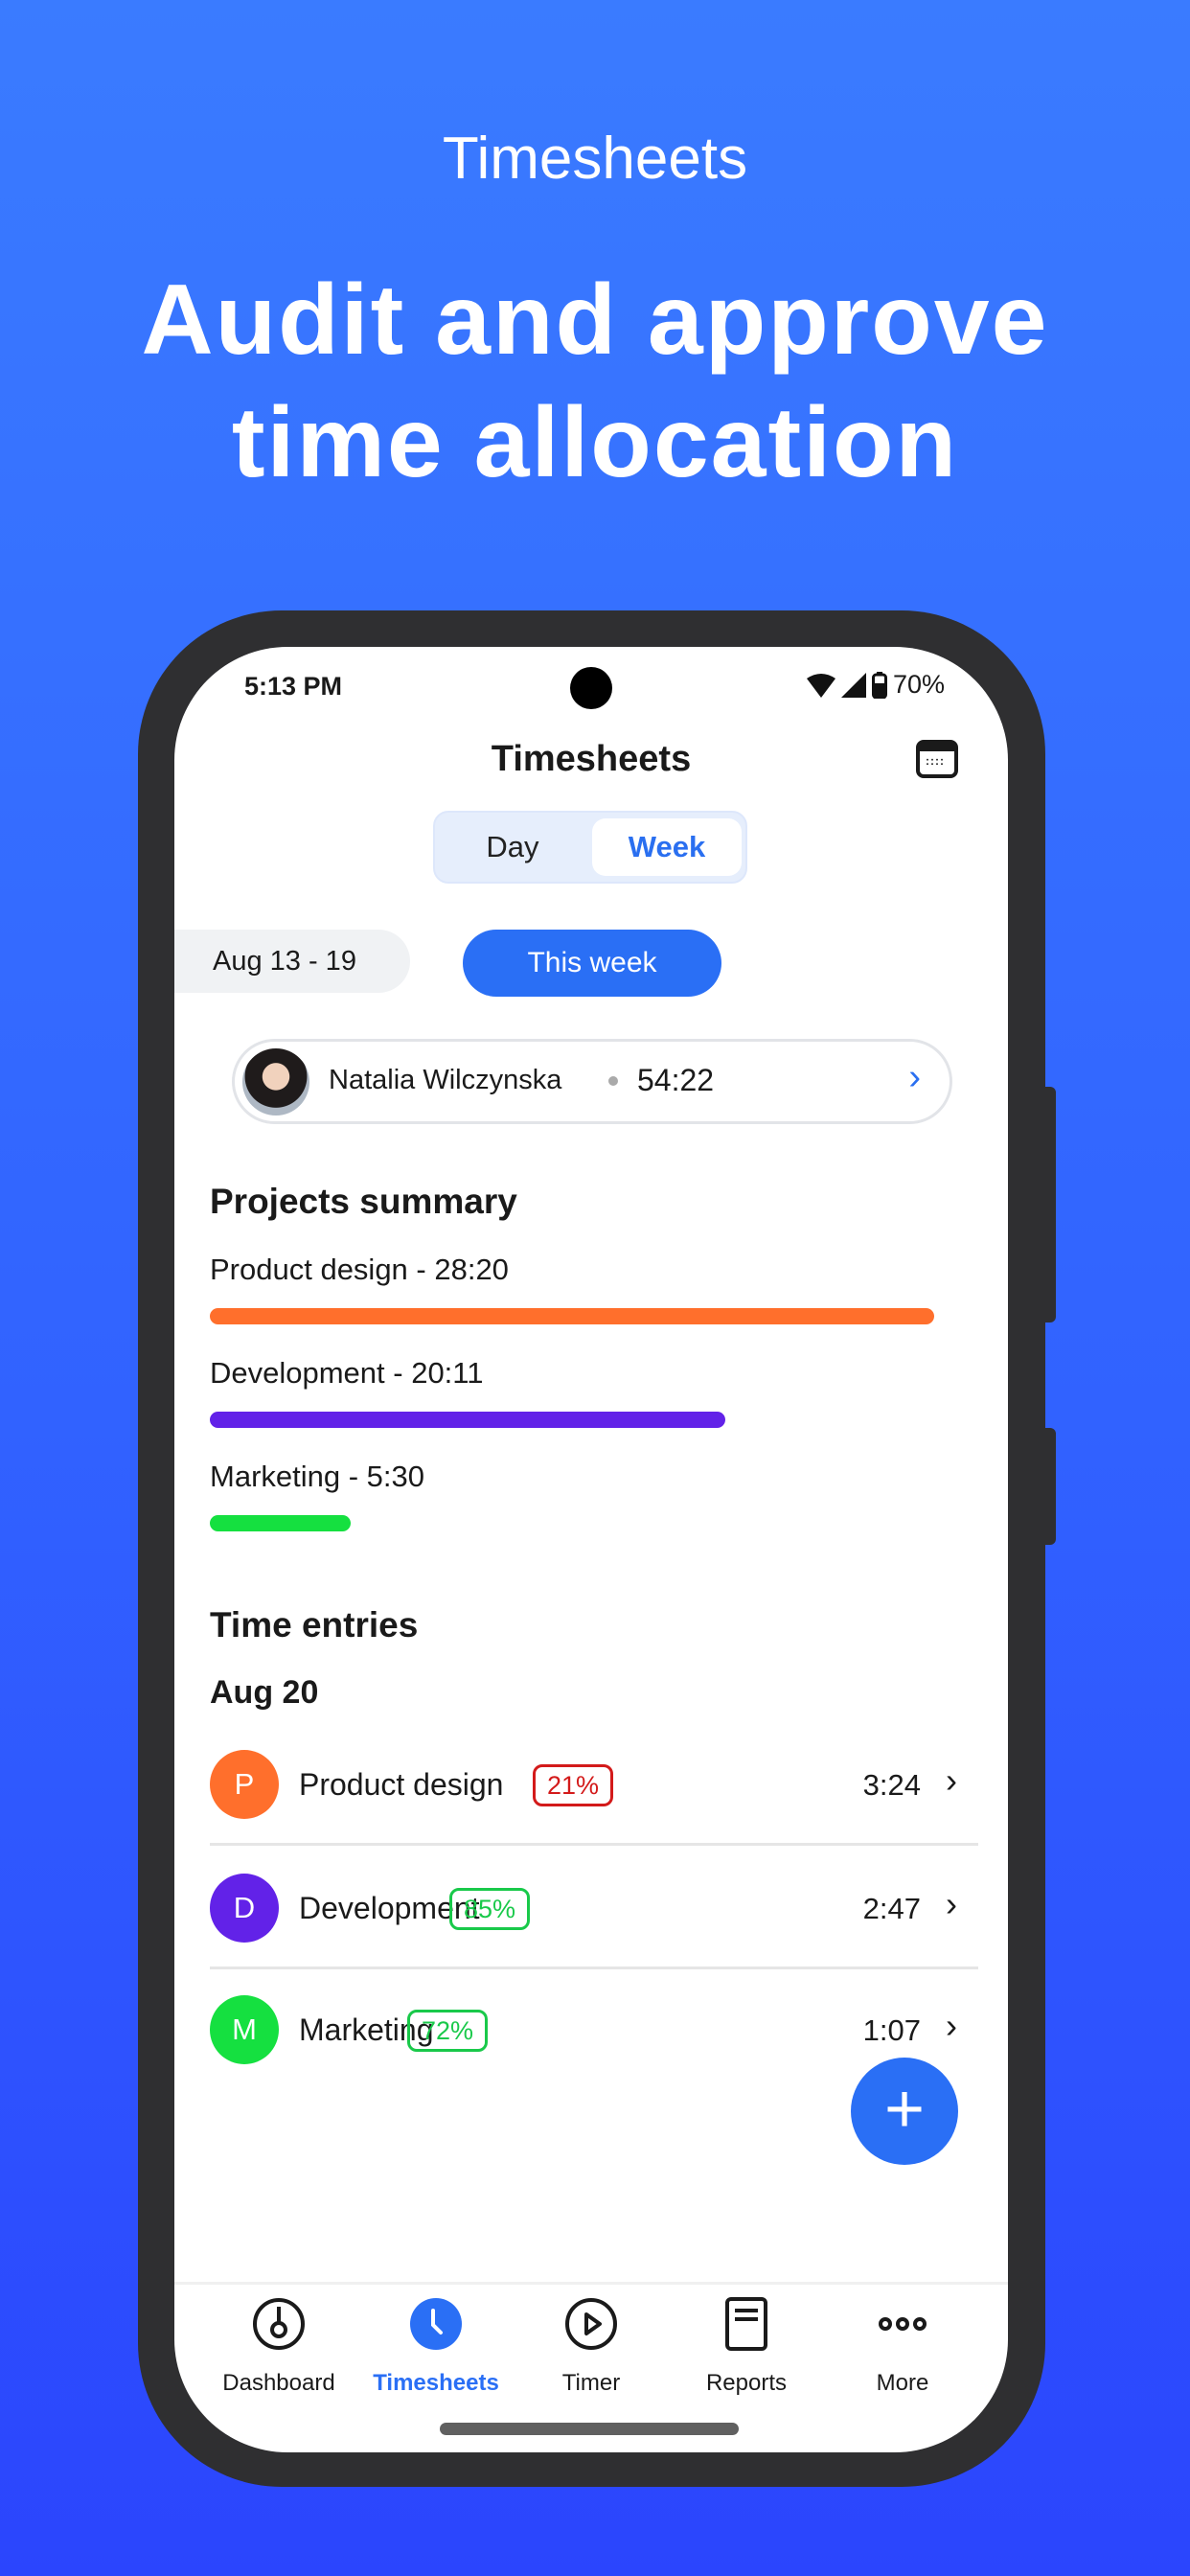 This screenshot has height=2576, width=1190. Describe the element at coordinates (512, 847) in the screenshot. I see `tab-day: Day` at that location.